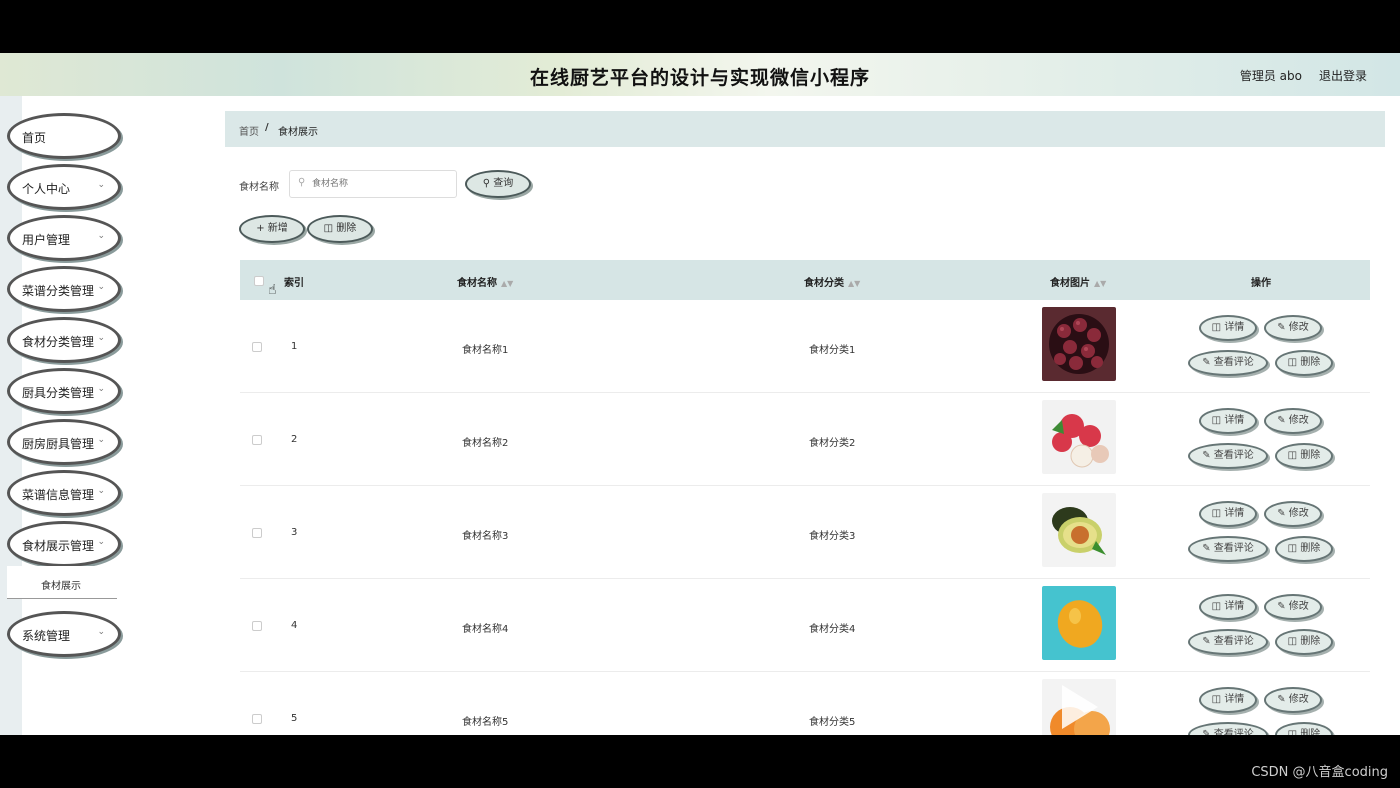 This screenshot has height=788, width=1400. What do you see at coordinates (58, 393) in the screenshot?
I see `sidebar-item-label: 厨具分类管理` at bounding box center [58, 393].